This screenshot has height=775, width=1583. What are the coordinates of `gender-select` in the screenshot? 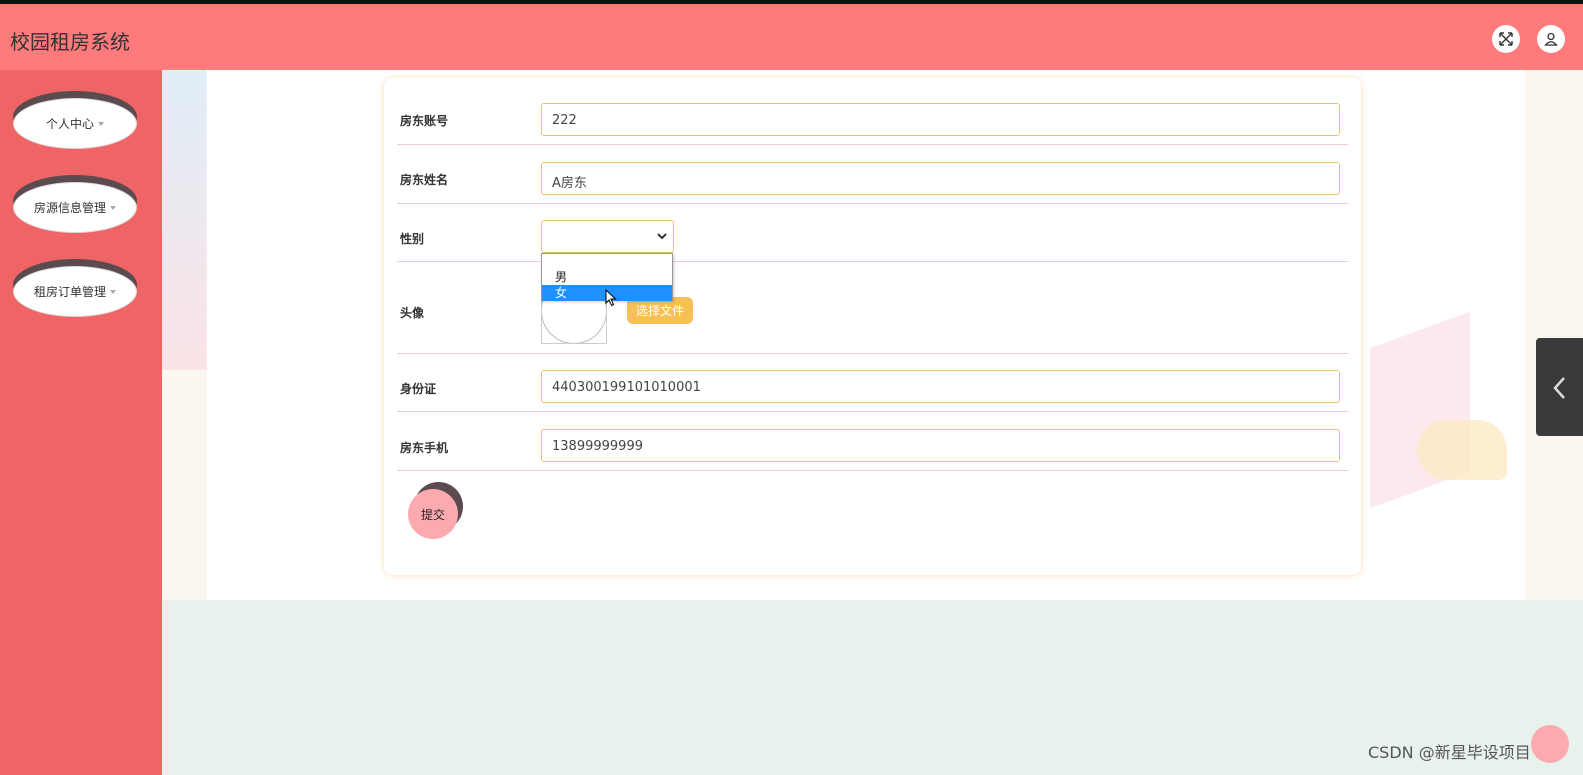 It's located at (607, 236).